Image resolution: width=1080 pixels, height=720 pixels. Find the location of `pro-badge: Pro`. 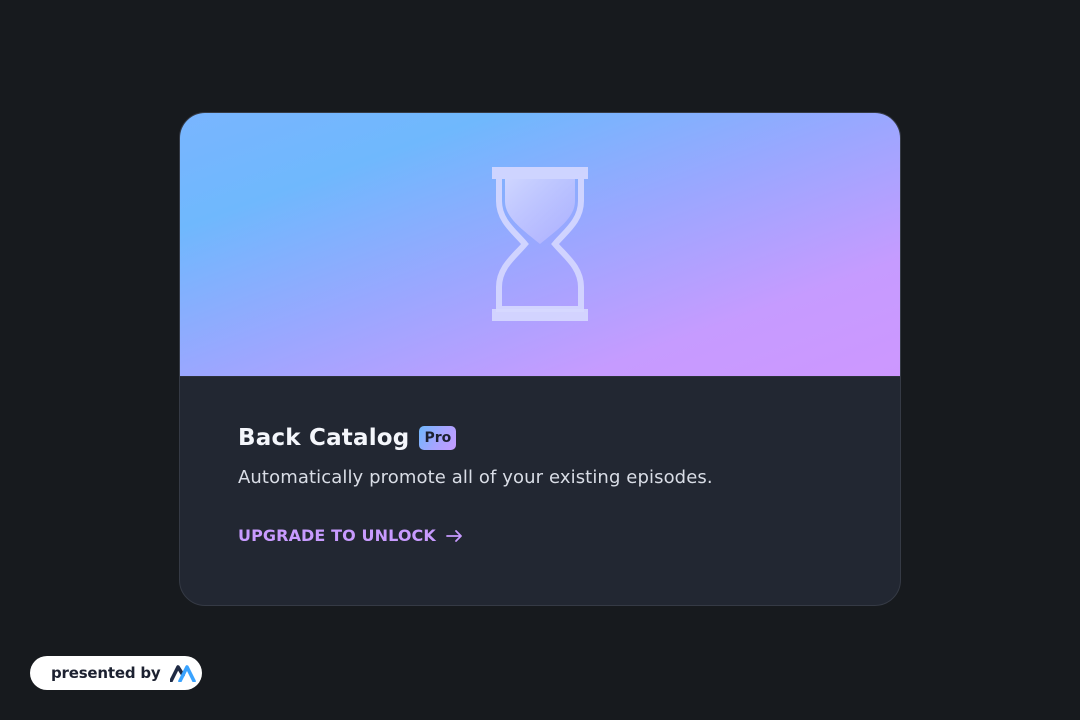

pro-badge: Pro is located at coordinates (438, 438).